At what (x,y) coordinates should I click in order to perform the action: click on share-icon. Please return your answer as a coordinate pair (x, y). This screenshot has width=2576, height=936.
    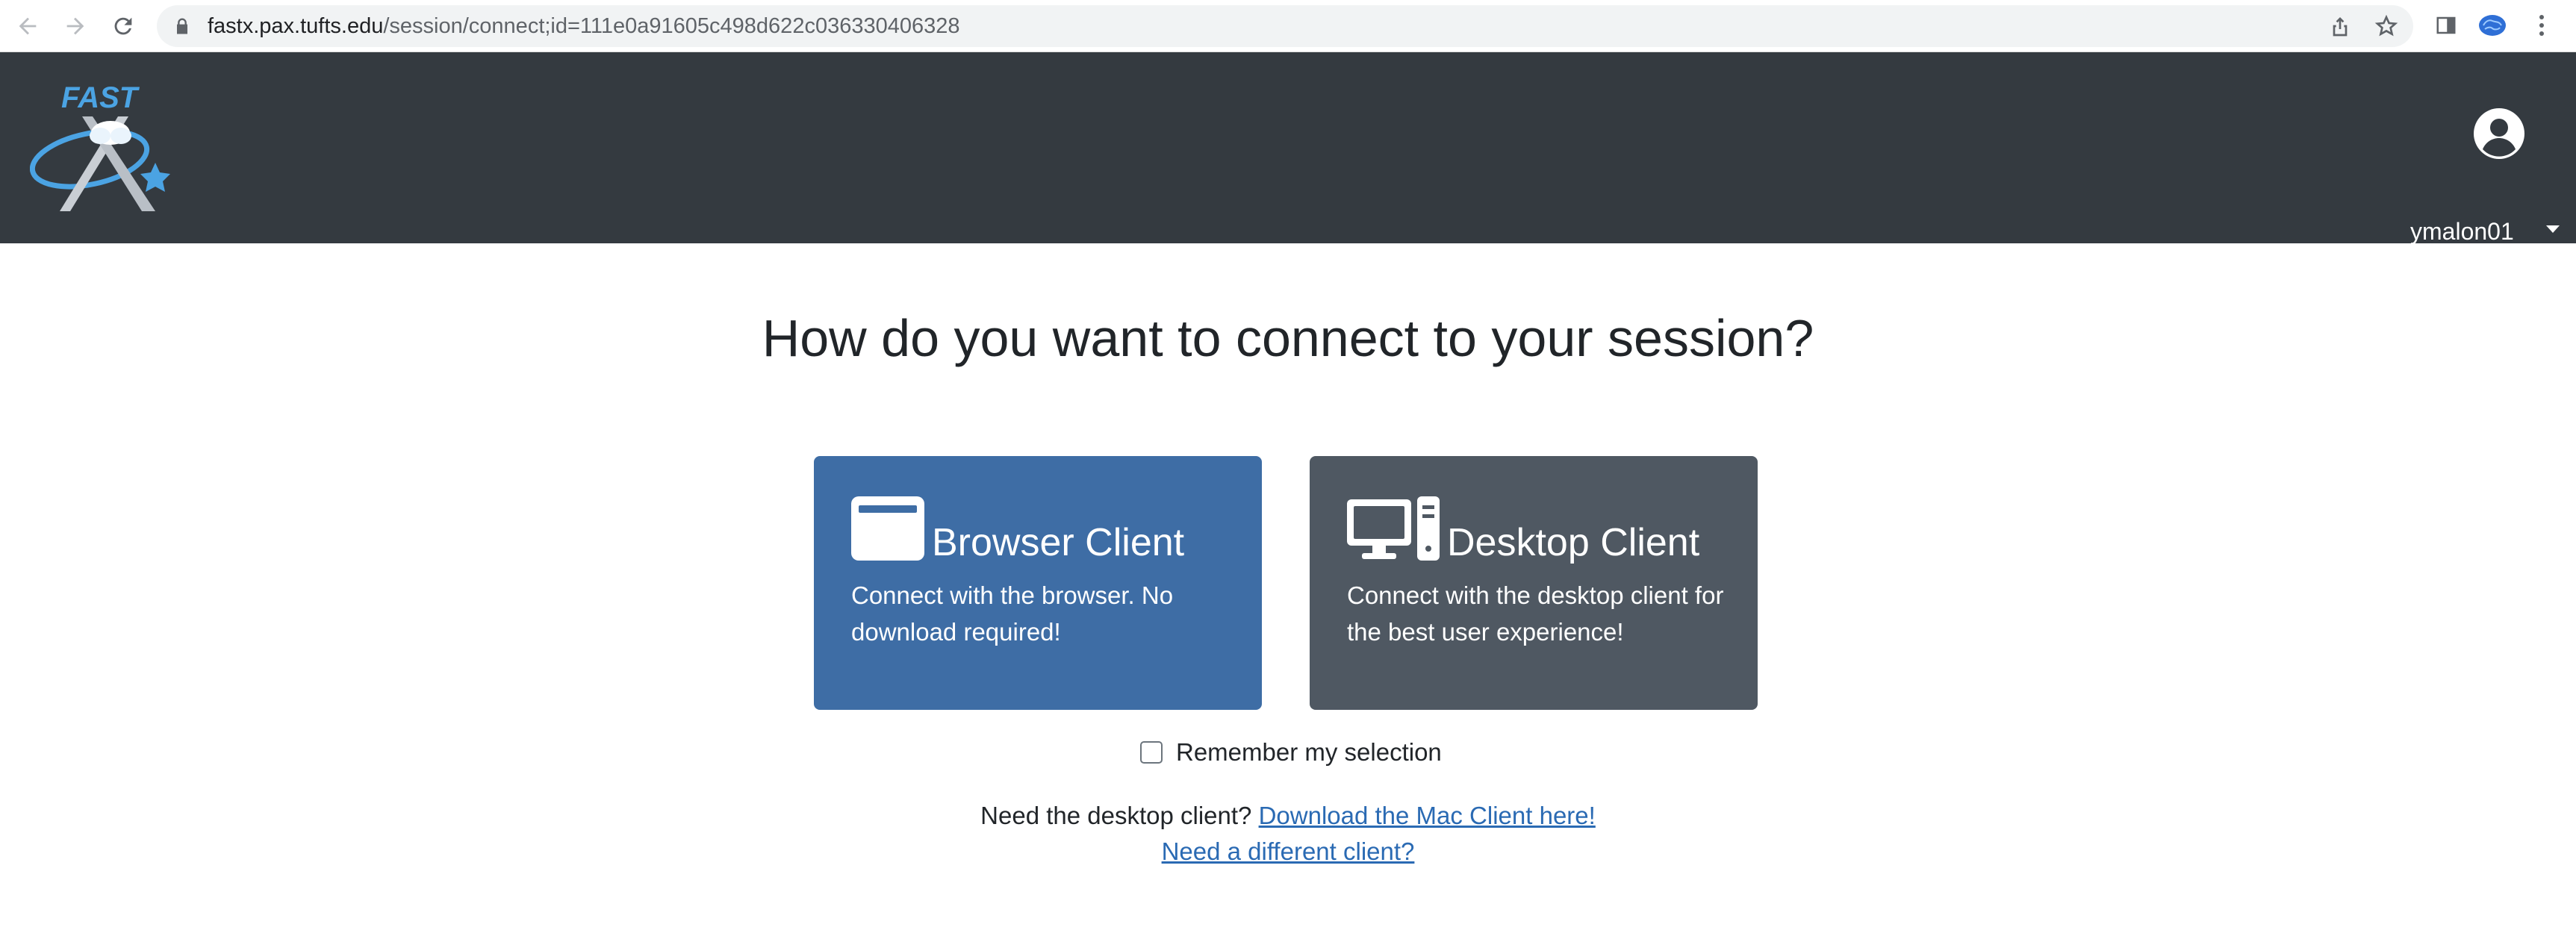
    Looking at the image, I should click on (2340, 26).